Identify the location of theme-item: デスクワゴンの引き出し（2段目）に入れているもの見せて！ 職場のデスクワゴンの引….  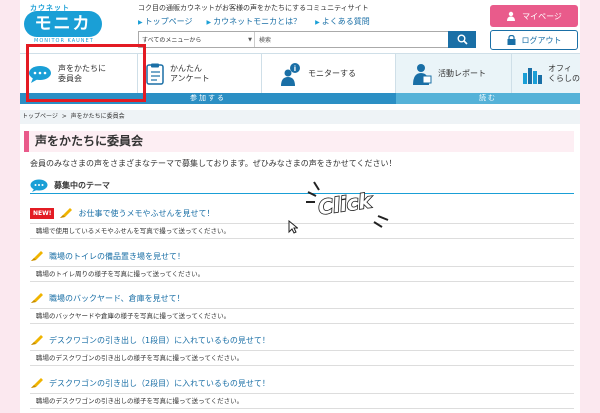
(302, 392).